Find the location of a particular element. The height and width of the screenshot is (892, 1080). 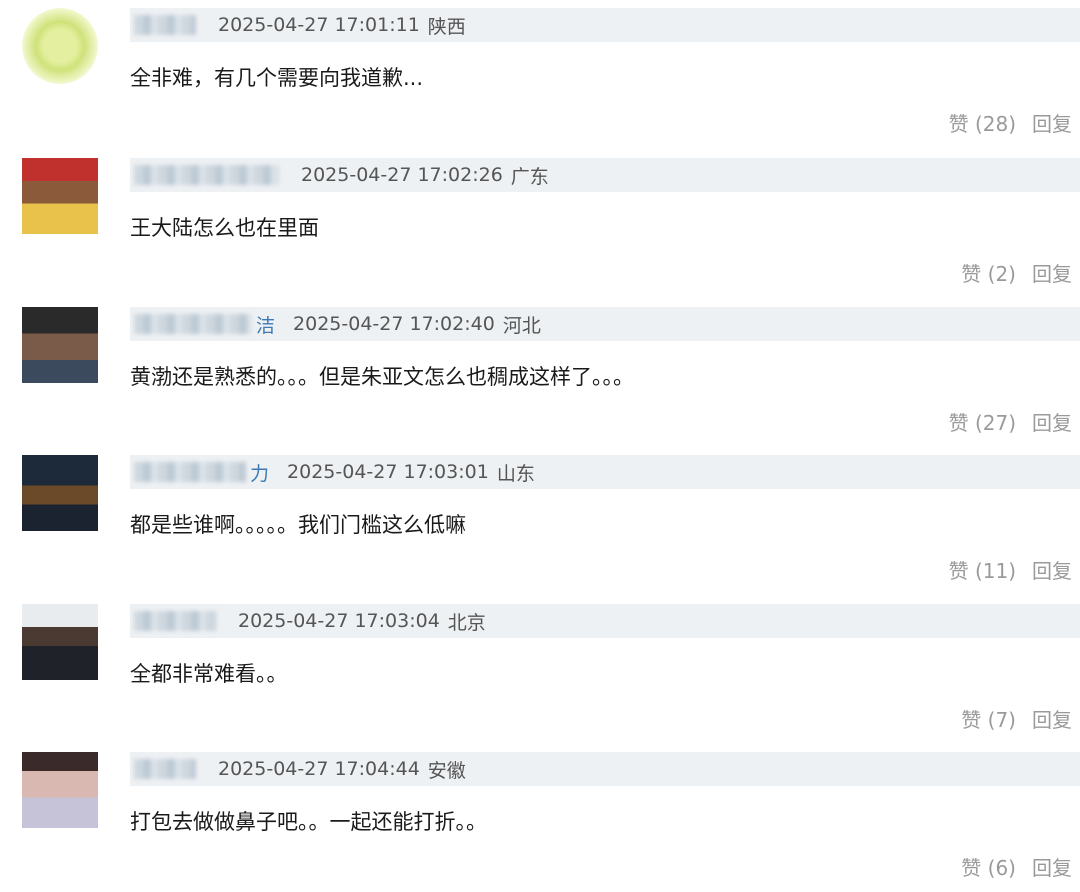

comment-time: 2025-04-27 17:02:26 is located at coordinates (402, 175).